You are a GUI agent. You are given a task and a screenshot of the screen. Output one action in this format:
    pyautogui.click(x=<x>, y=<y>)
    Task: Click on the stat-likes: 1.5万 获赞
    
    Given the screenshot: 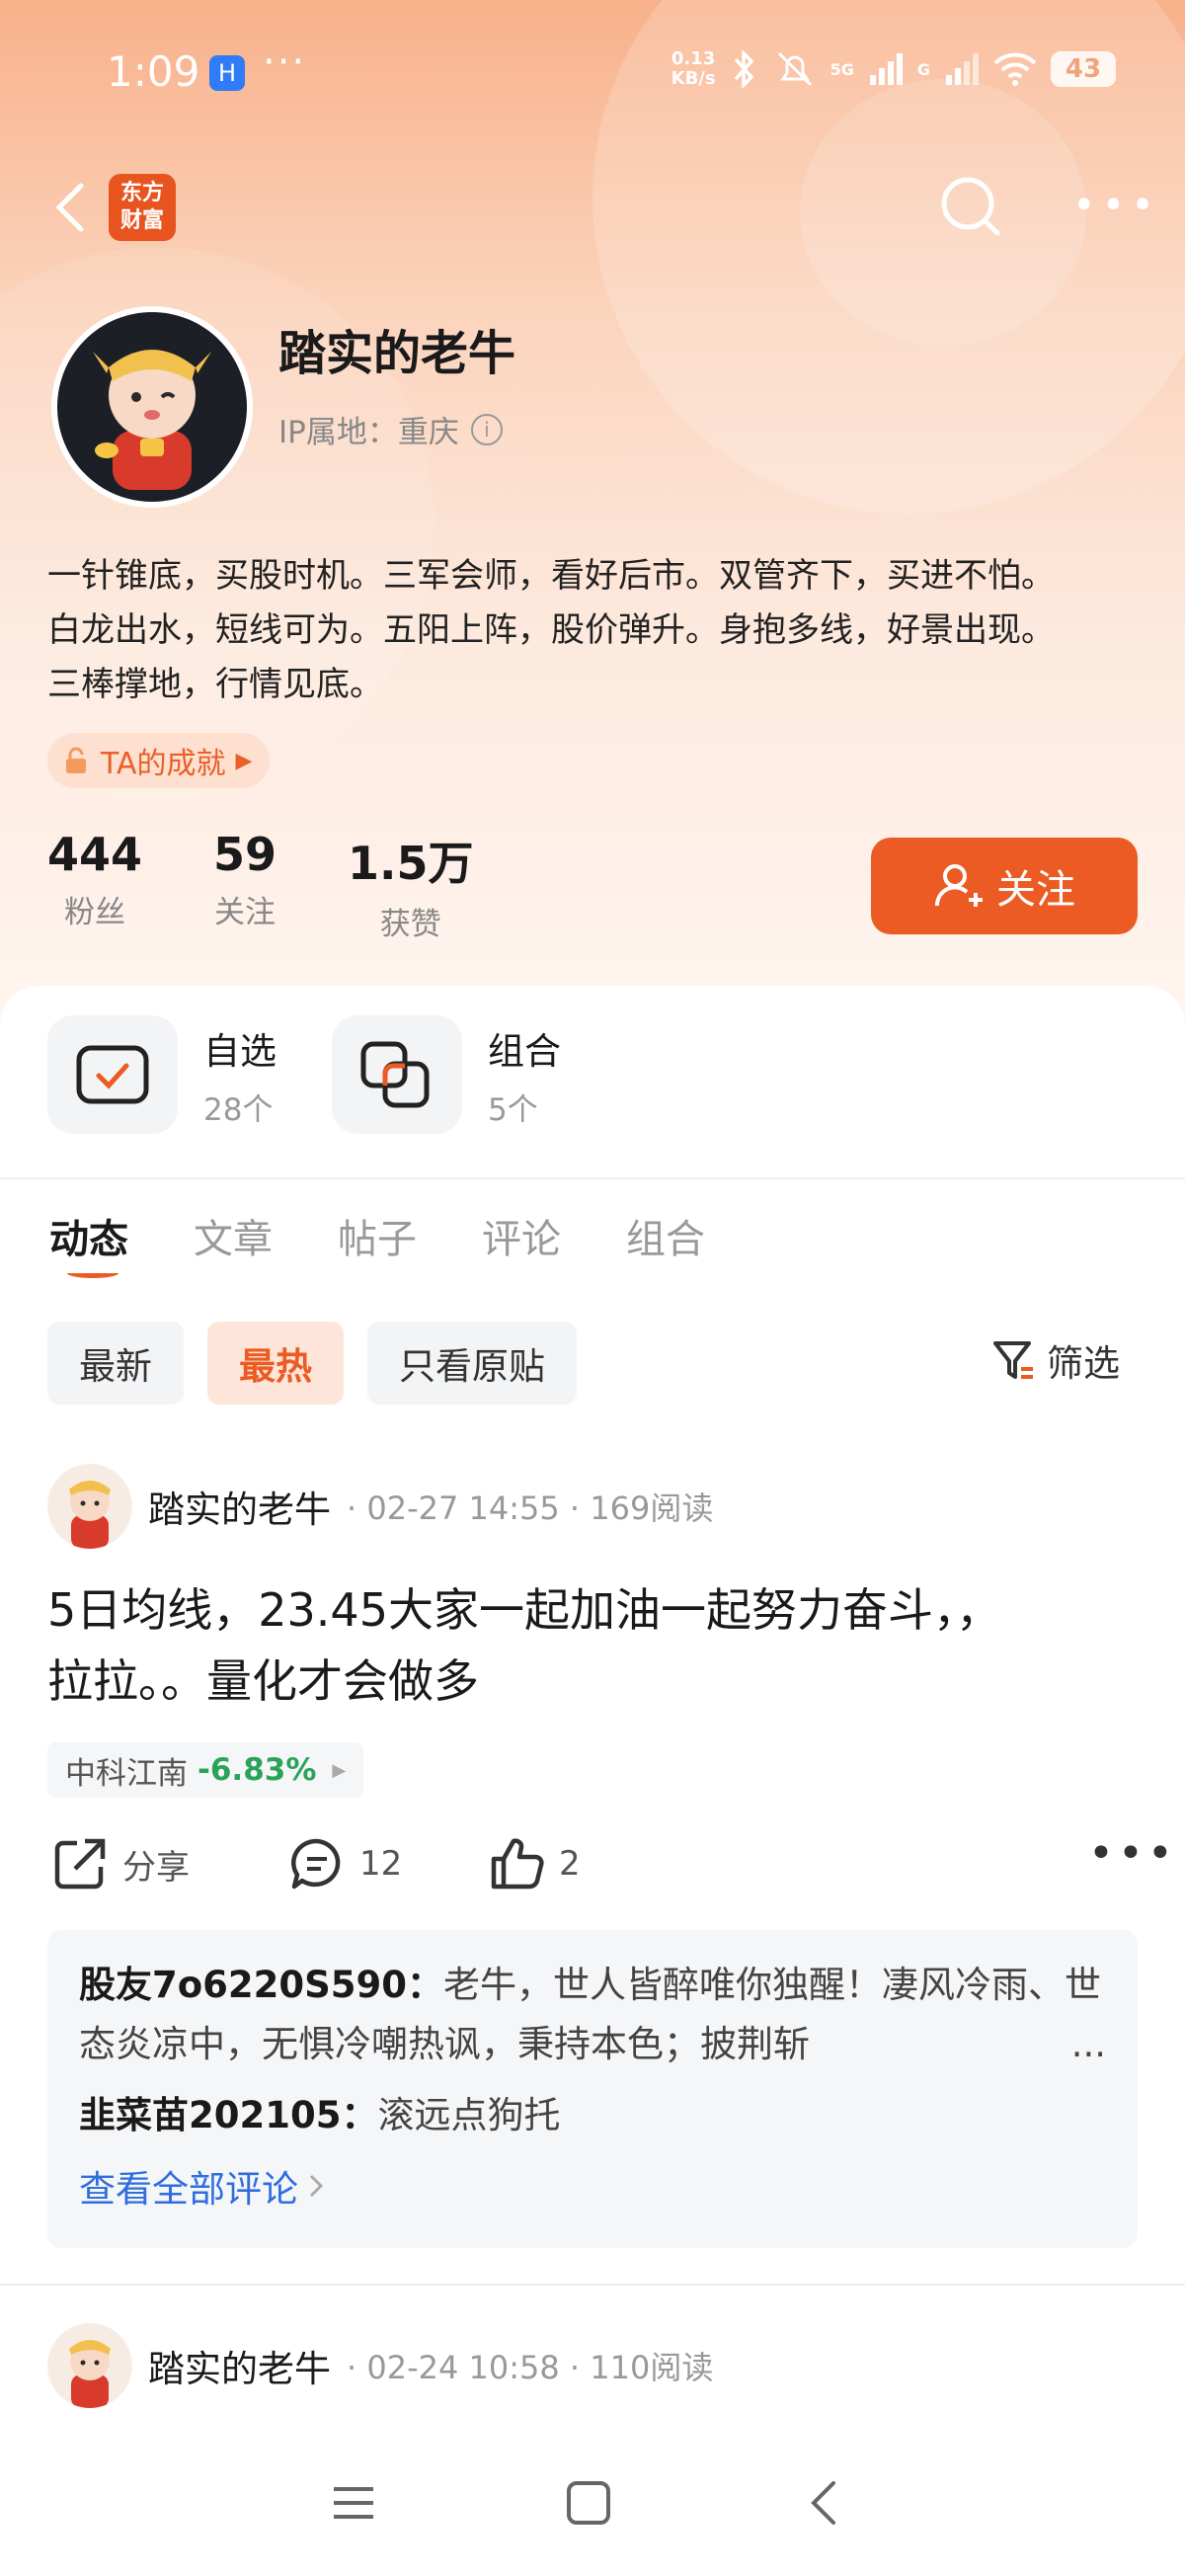 What is the action you would take?
    pyautogui.click(x=411, y=885)
    